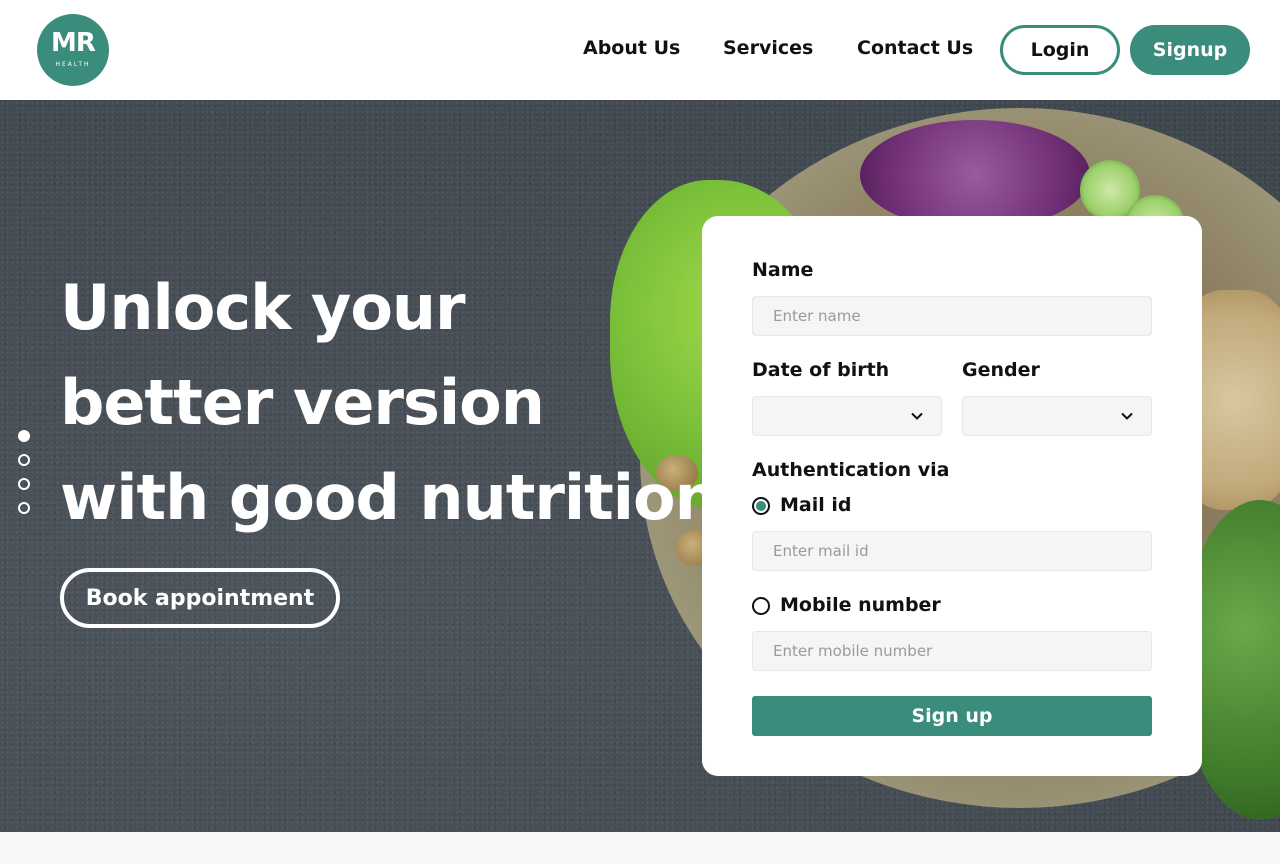 Image resolution: width=1280 pixels, height=864 pixels. Describe the element at coordinates (851, 470) in the screenshot. I see `auth-label: Authentication via` at that location.